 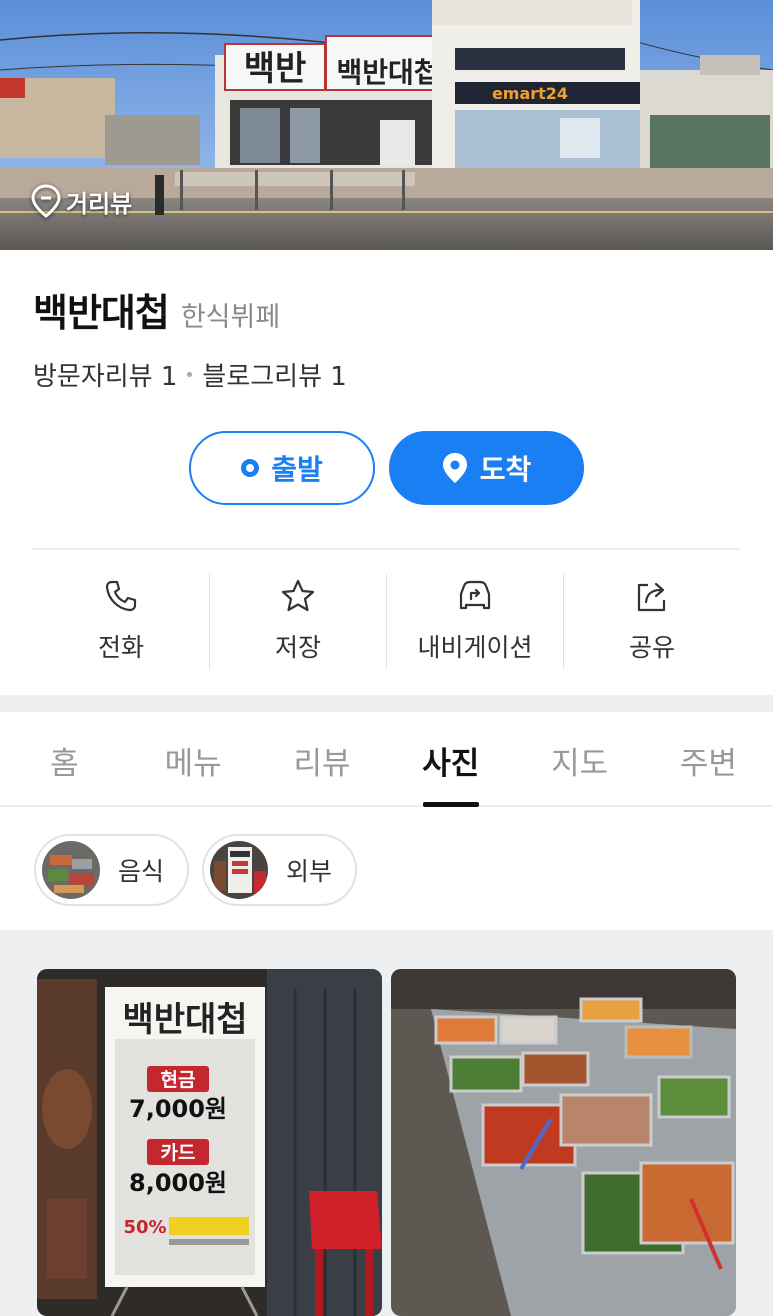 I want to click on depart-button: 출발, so click(x=282, y=468).